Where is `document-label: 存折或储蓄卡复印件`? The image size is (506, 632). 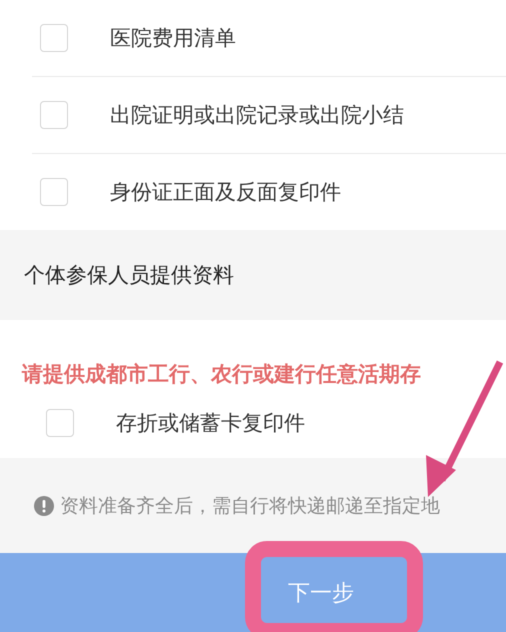
document-label: 存折或储蓄卡复印件 is located at coordinates (210, 423).